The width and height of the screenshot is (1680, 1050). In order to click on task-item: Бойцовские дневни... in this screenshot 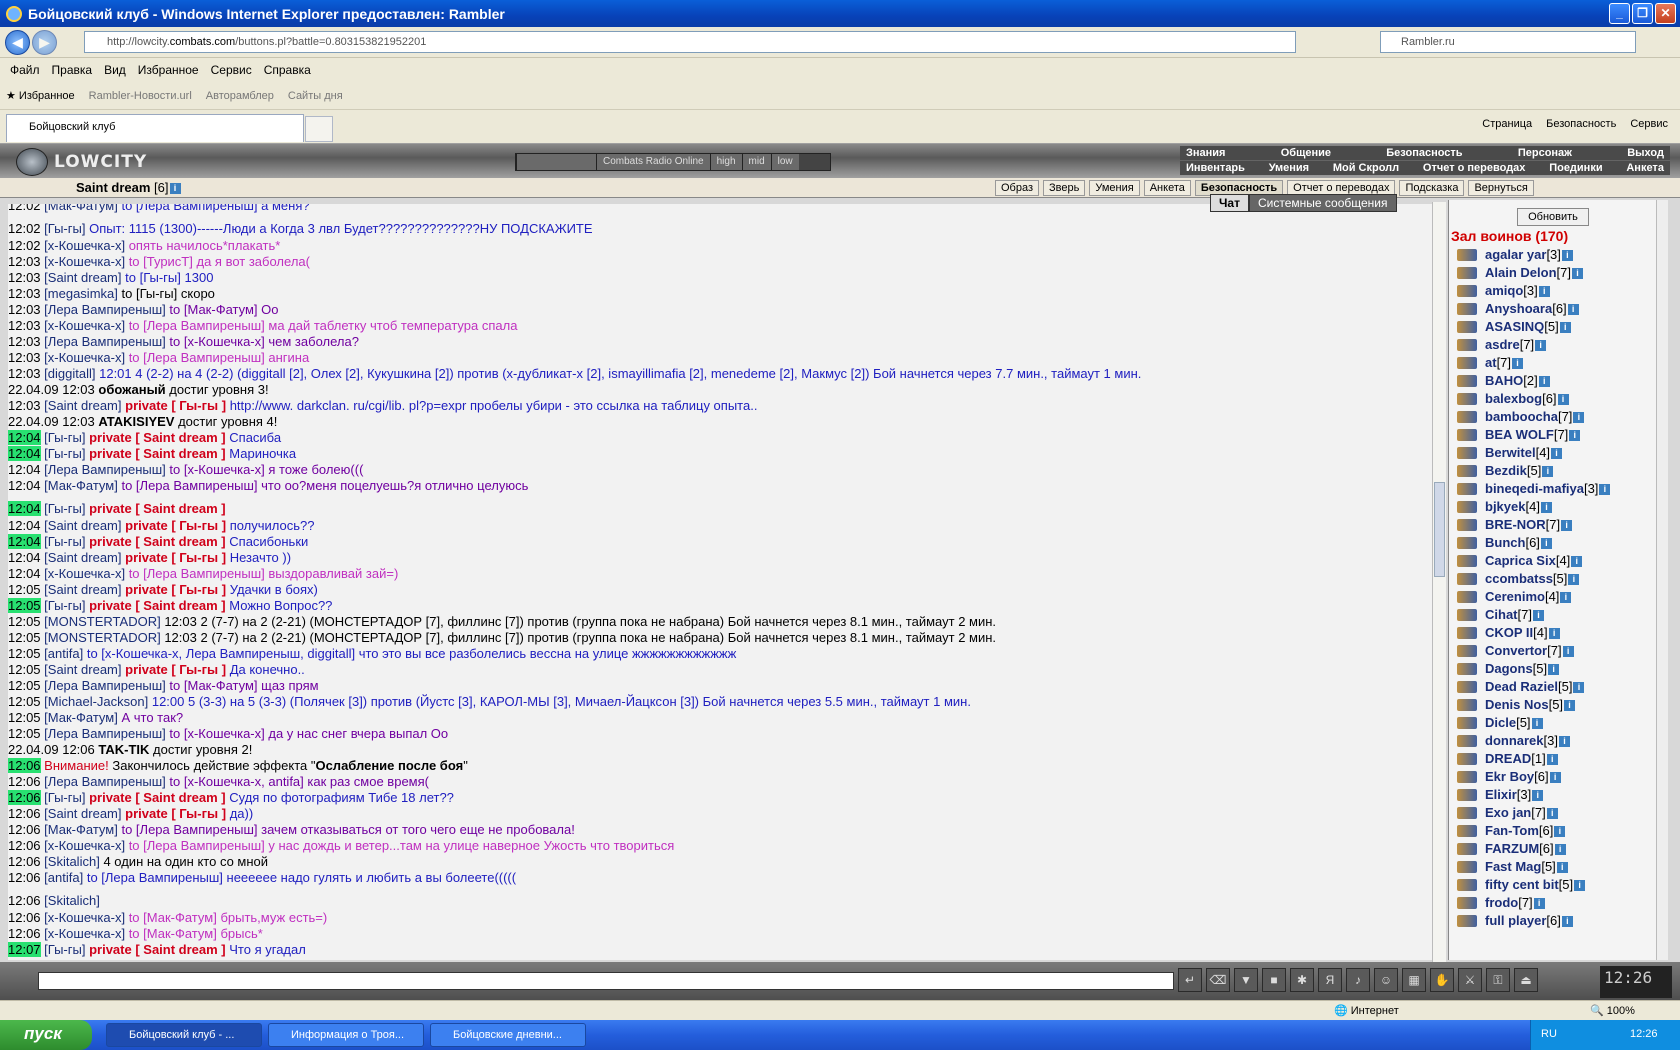, I will do `click(508, 1035)`.